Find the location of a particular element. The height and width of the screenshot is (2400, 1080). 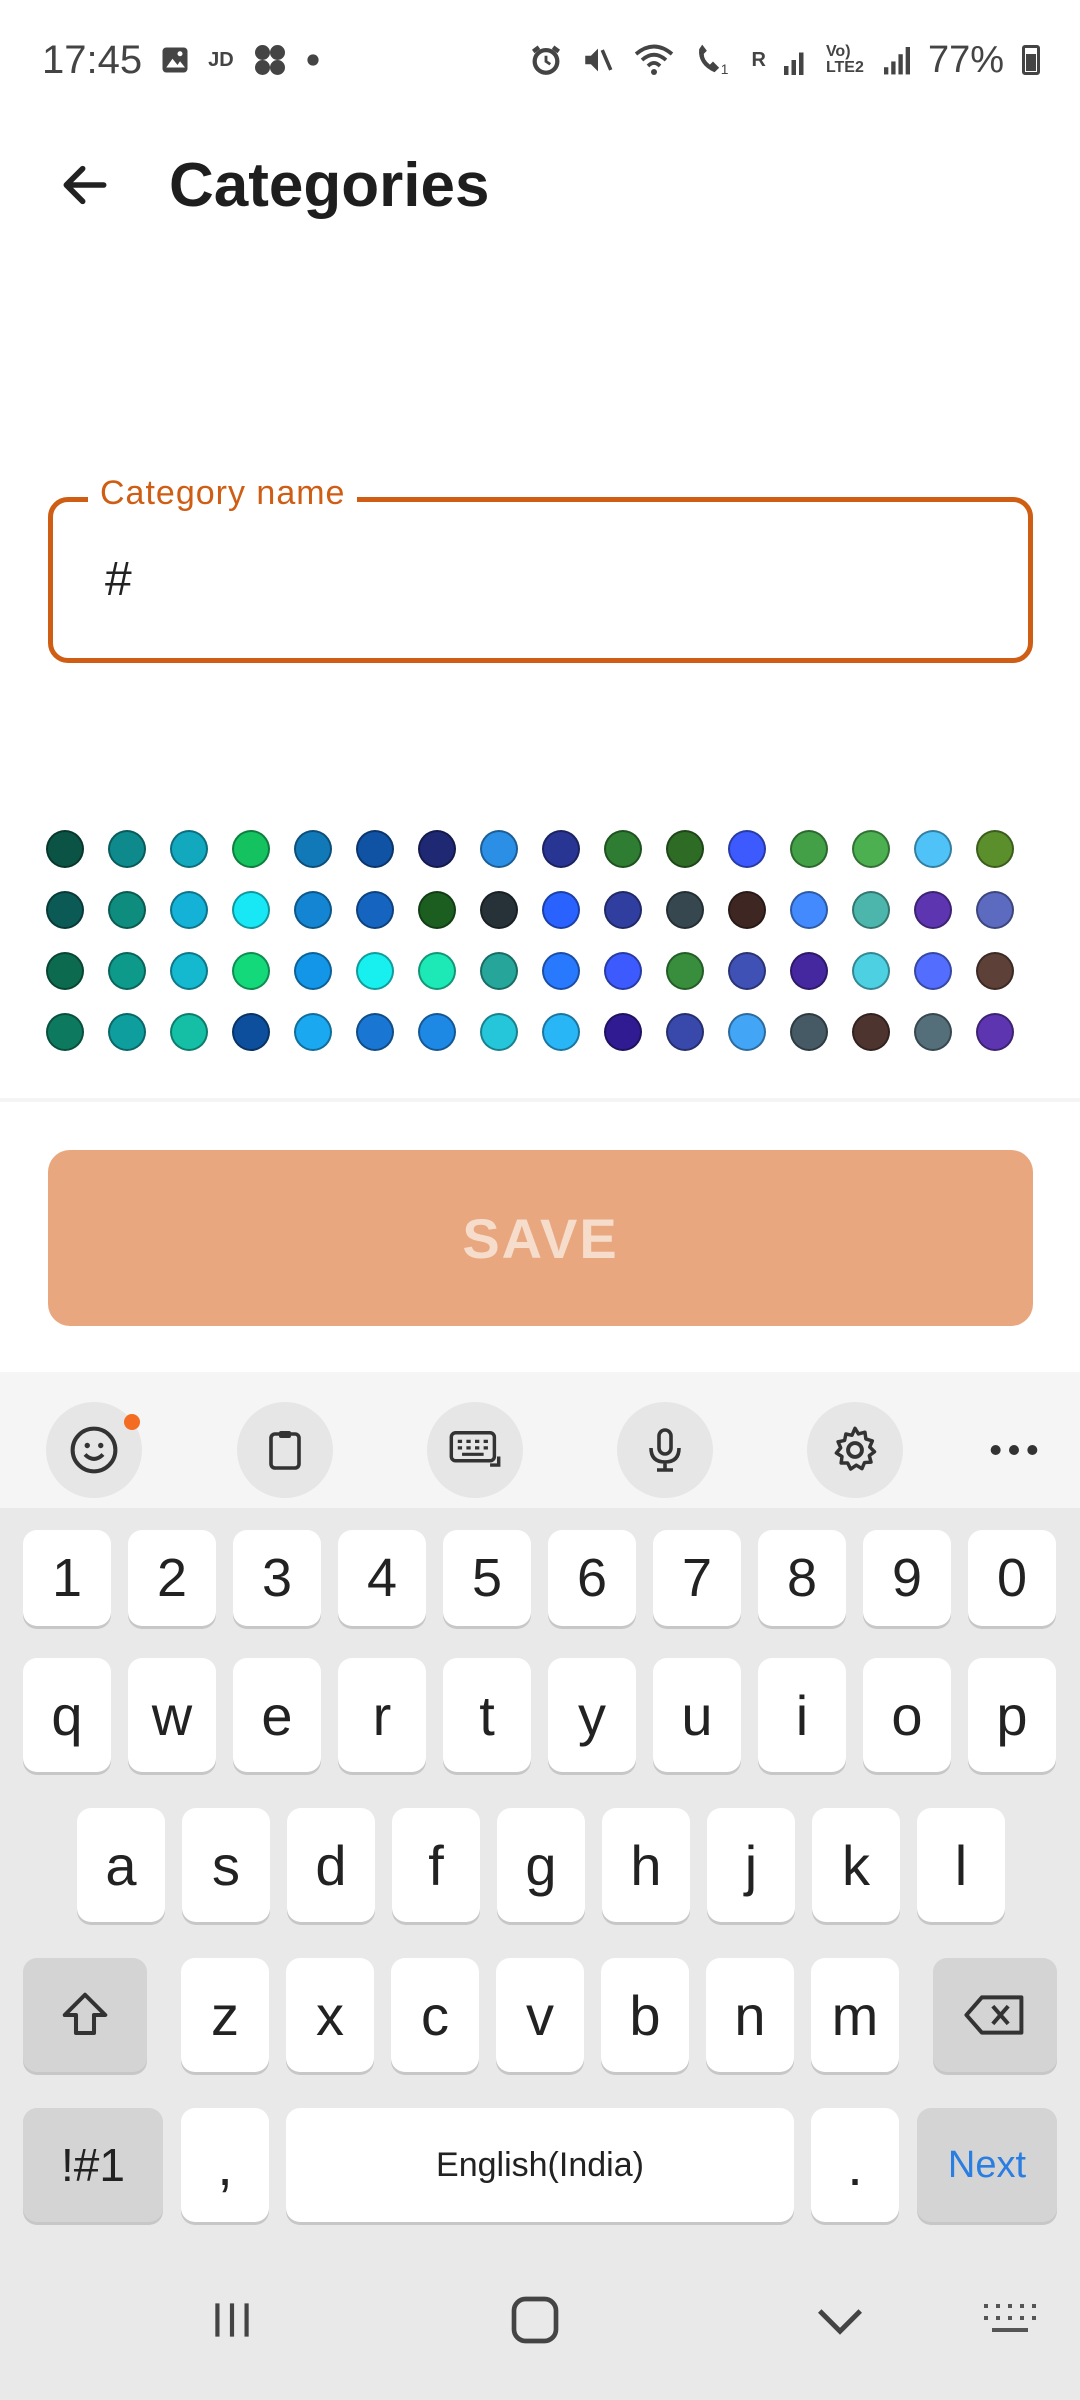

key-f: f is located at coordinates (436, 1865).